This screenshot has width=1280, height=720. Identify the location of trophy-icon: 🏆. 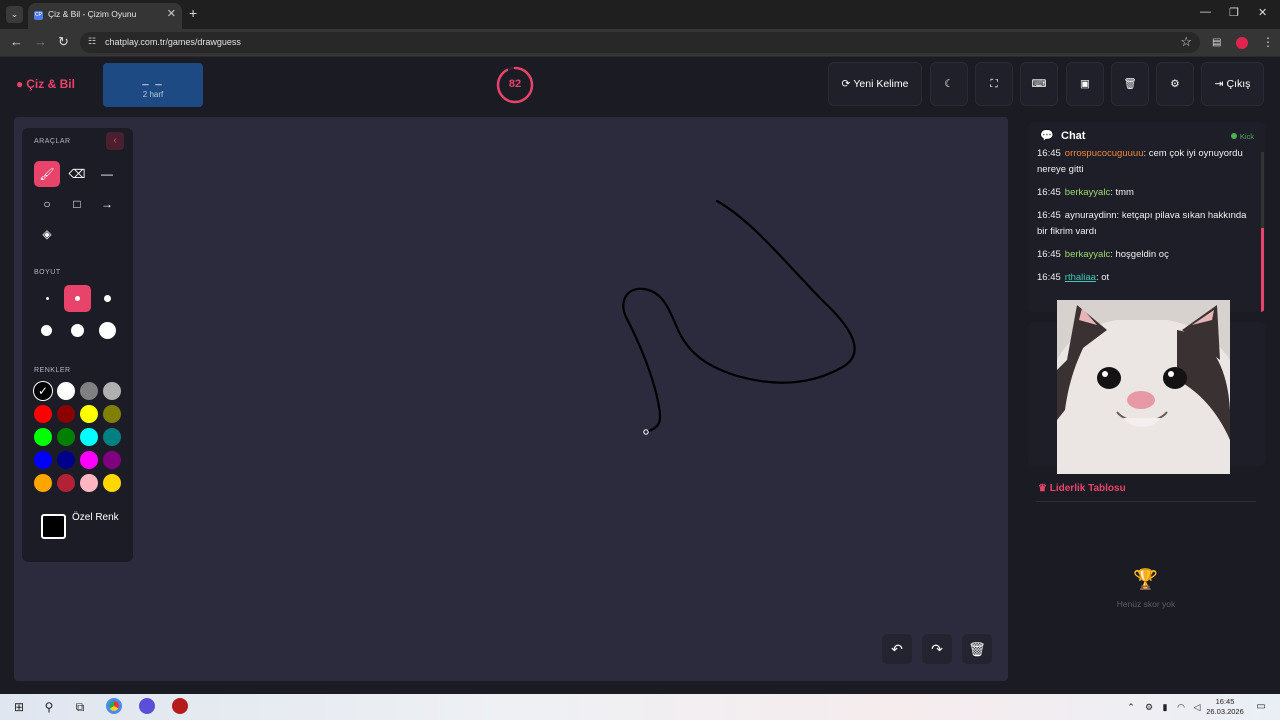
(1145, 580).